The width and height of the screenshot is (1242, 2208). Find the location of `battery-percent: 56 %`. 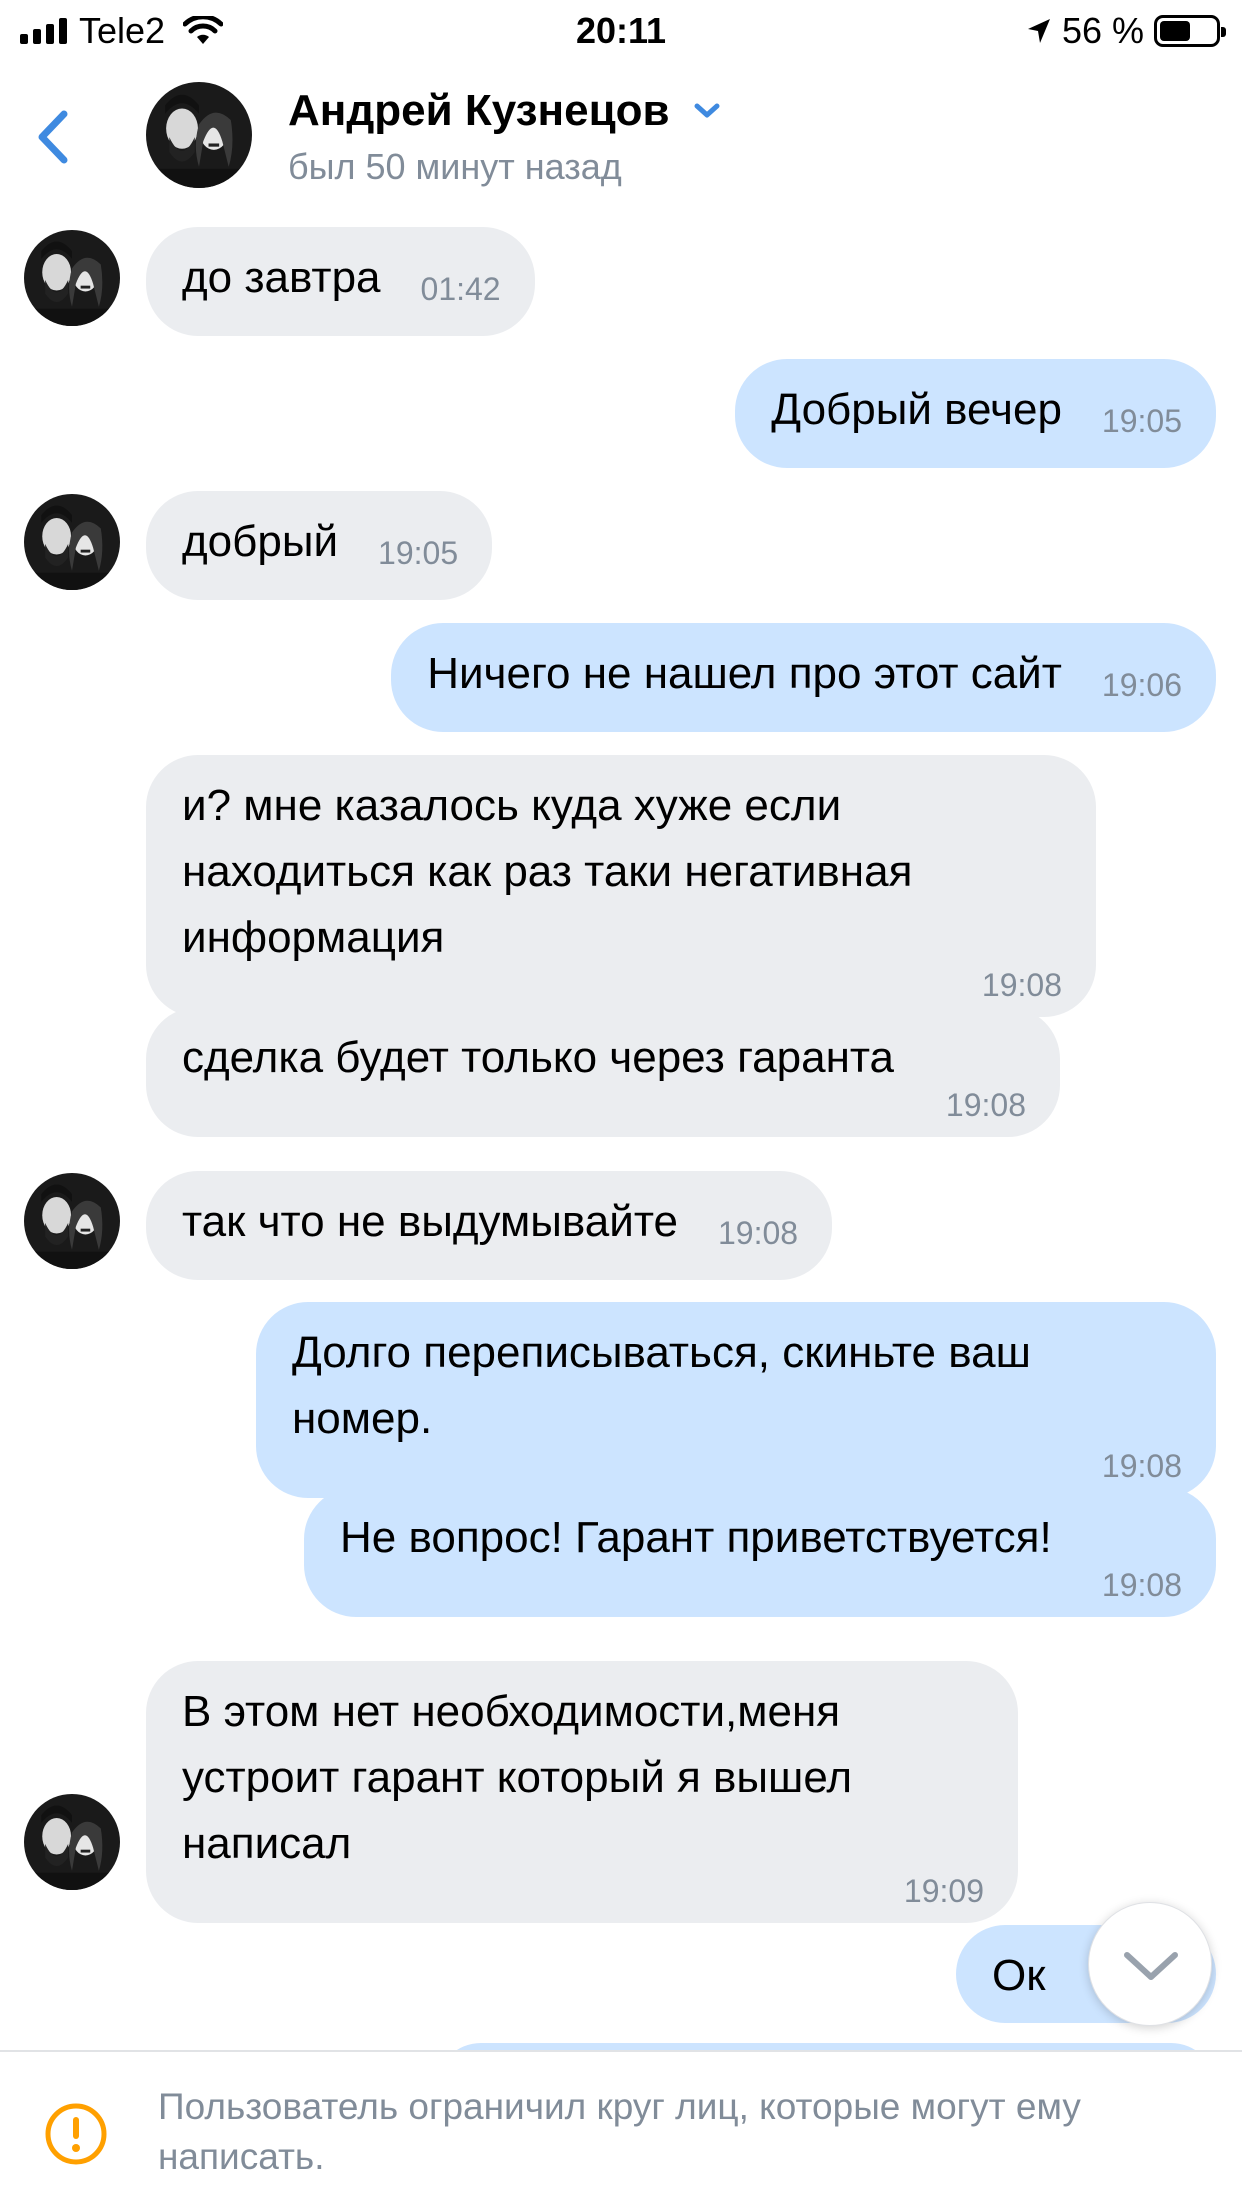

battery-percent: 56 % is located at coordinates (1102, 30).